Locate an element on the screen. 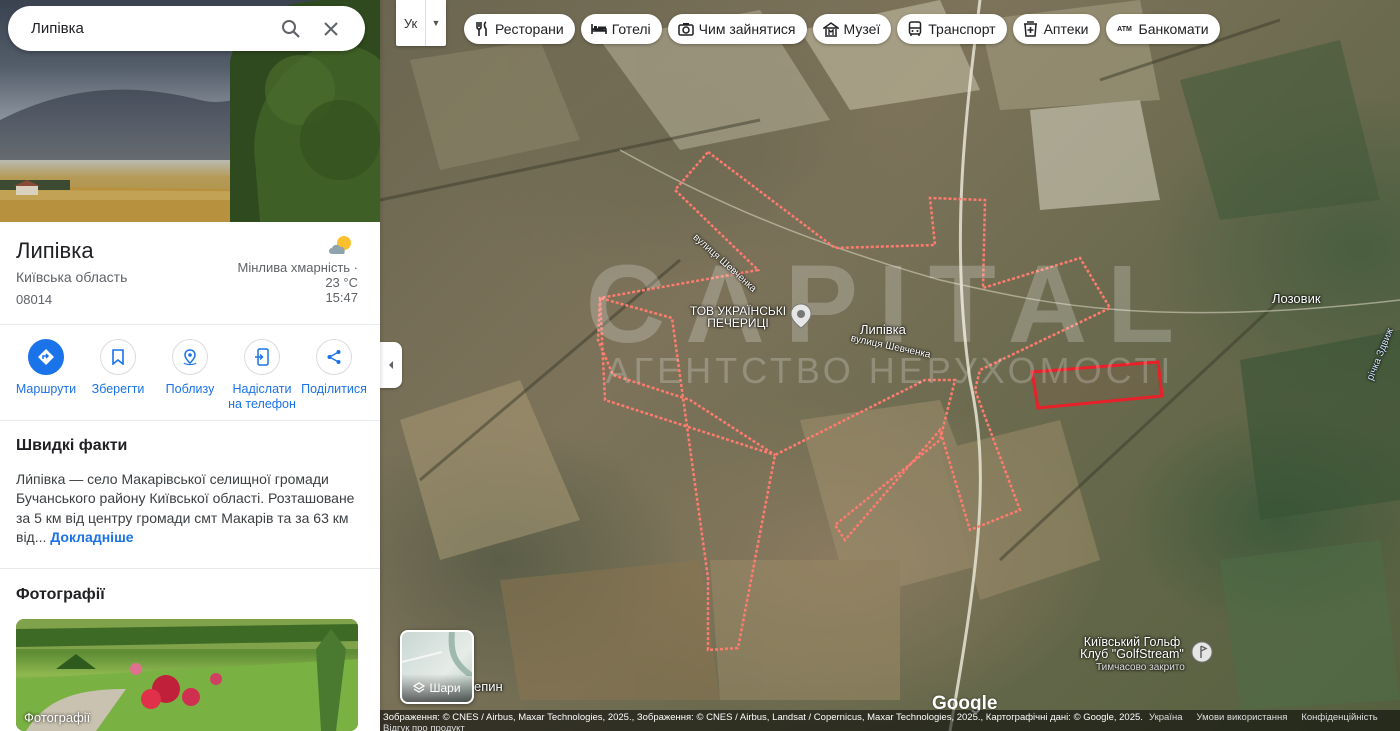  poi-pin-icon is located at coordinates (801, 316).